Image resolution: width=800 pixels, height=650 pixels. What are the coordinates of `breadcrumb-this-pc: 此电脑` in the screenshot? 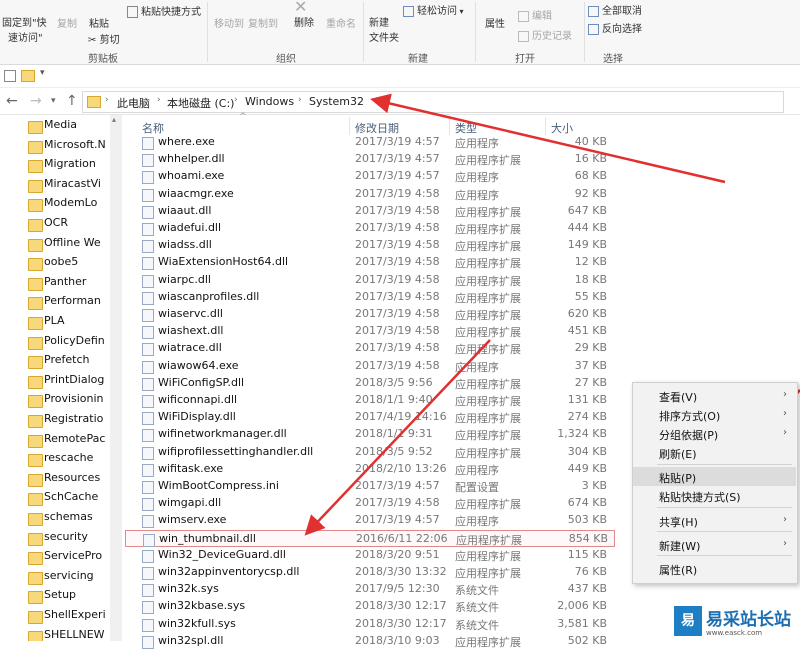 It's located at (133, 103).